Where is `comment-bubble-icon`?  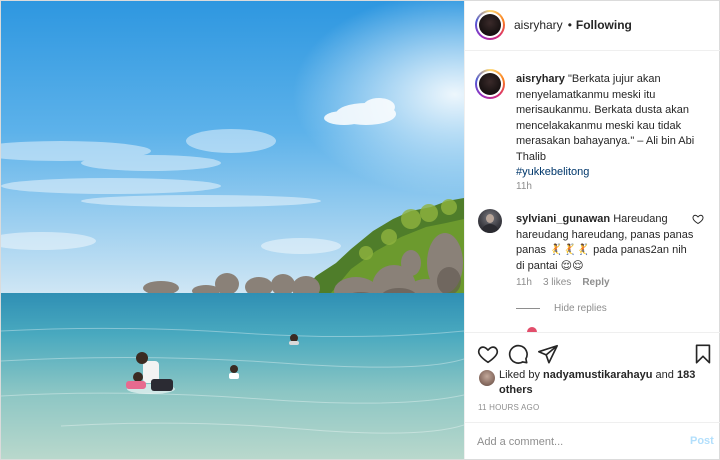 comment-bubble-icon is located at coordinates (518, 354).